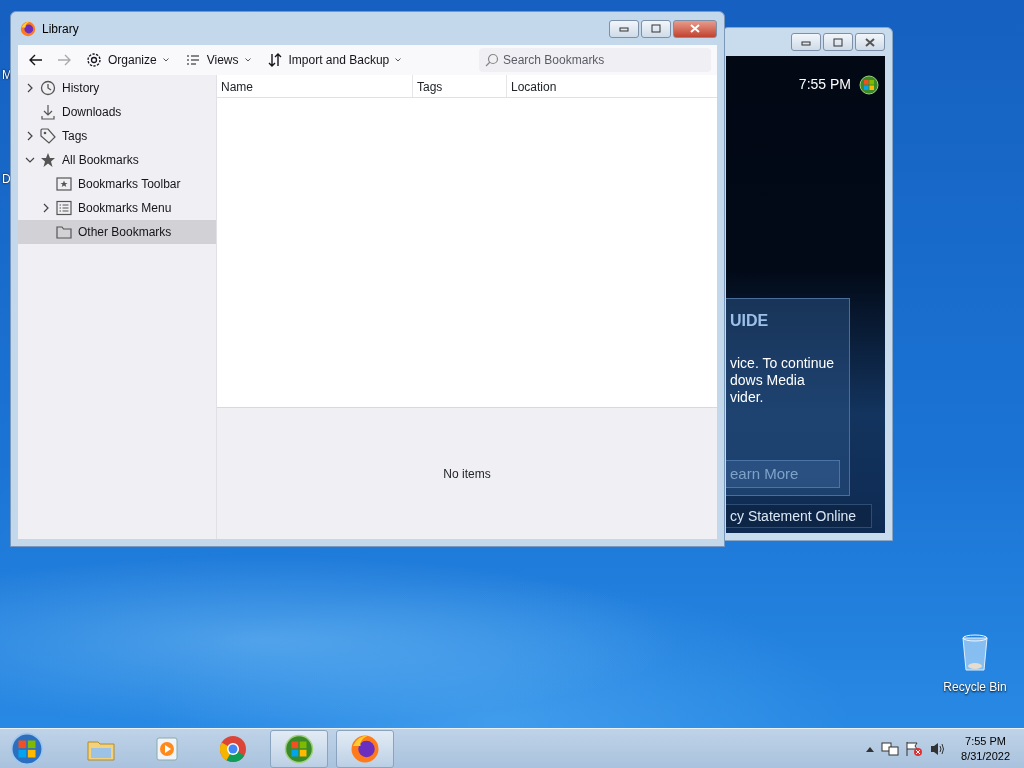 The image size is (1024, 768). What do you see at coordinates (192, 60) in the screenshot?
I see `list-icon` at bounding box center [192, 60].